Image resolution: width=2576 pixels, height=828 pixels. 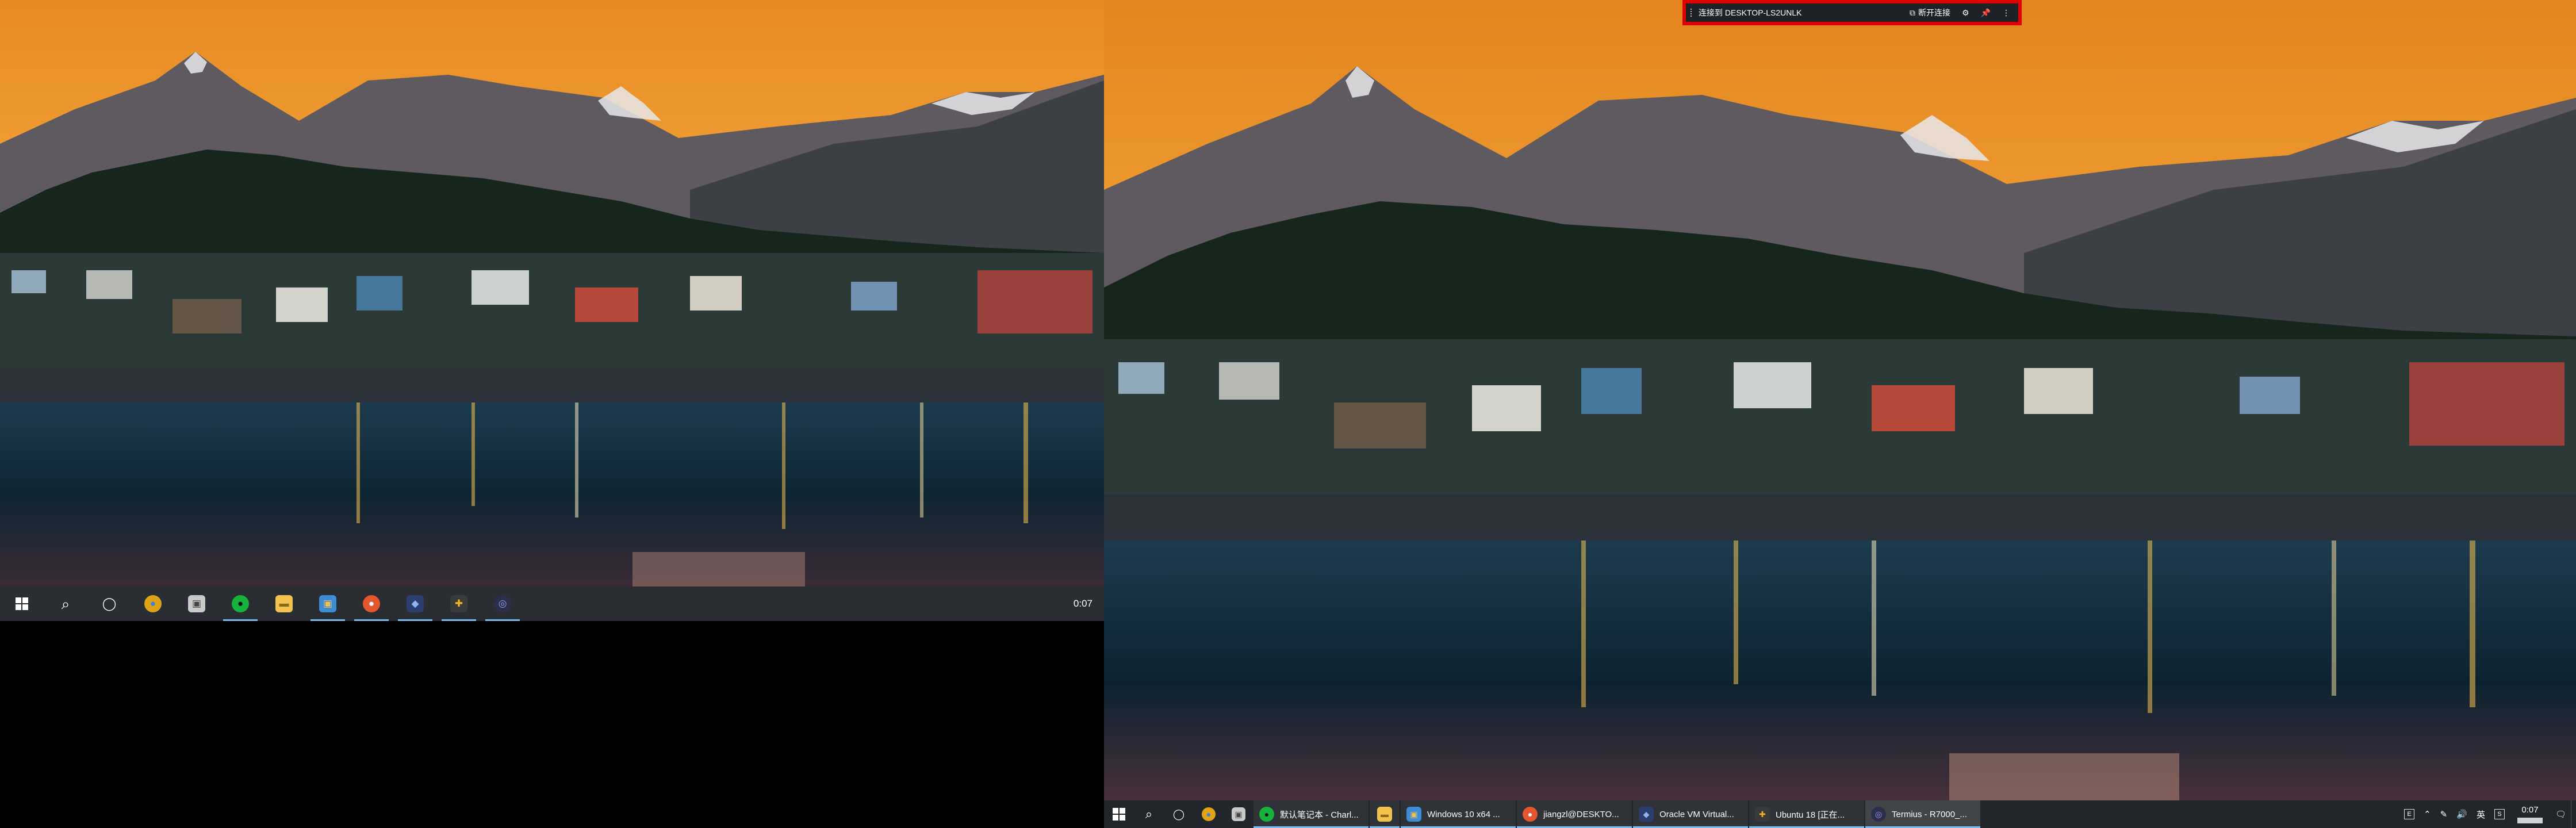 I want to click on system-tray: E ⌃ ✎ 🔊 英 S 0:07 🗨, so click(x=2487, y=814).